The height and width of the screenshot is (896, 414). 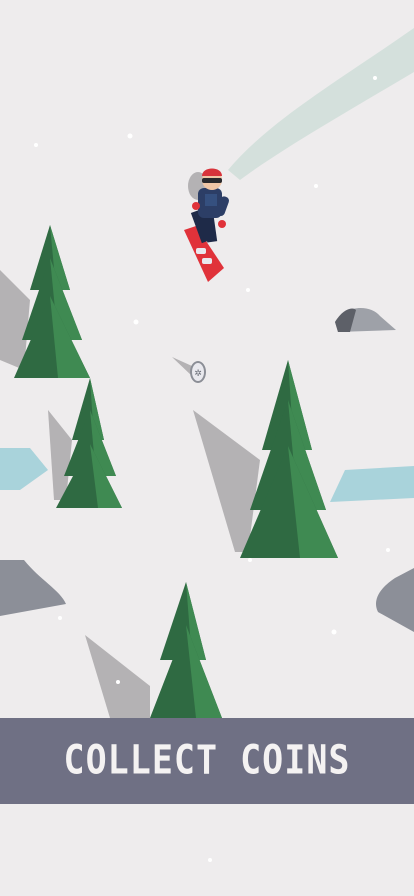 I want to click on banner-title: COLLECT COINS, so click(x=207, y=761).